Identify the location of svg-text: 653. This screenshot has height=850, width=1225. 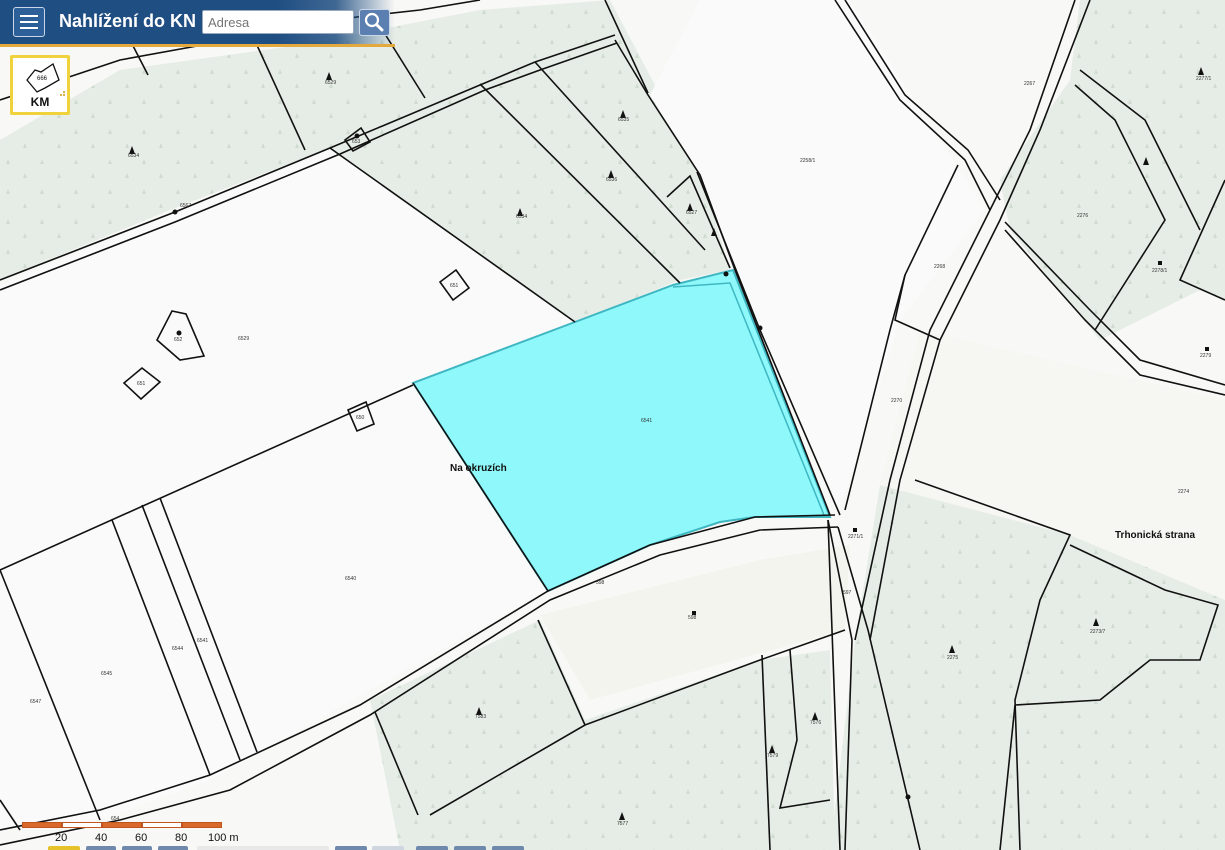
(356, 142).